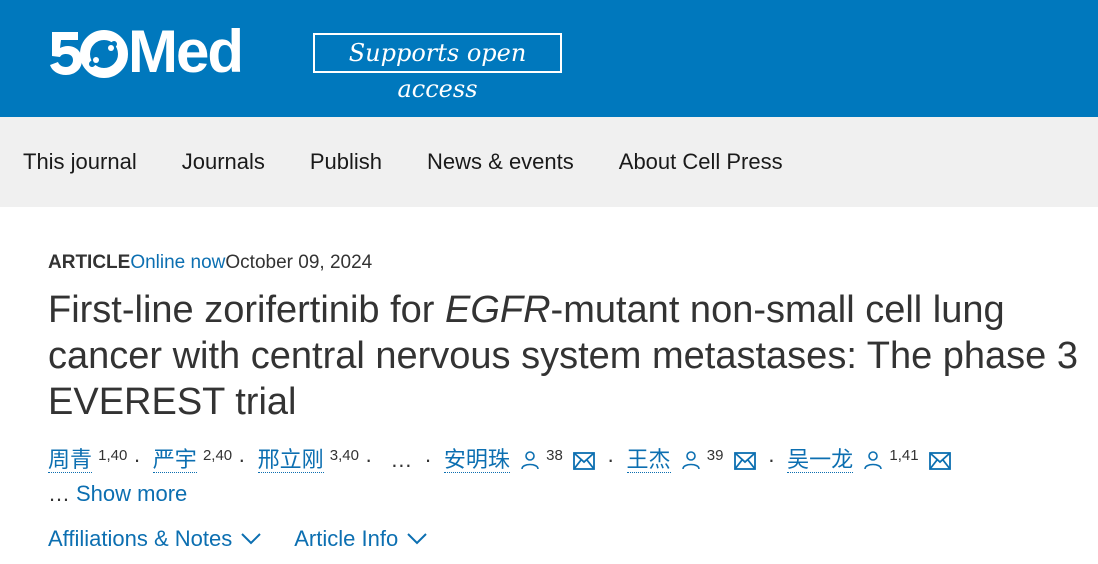 The width and height of the screenshot is (1098, 564). Describe the element at coordinates (549, 539) in the screenshot. I see `article-sections: Affiliations & Notes Article Info` at that location.